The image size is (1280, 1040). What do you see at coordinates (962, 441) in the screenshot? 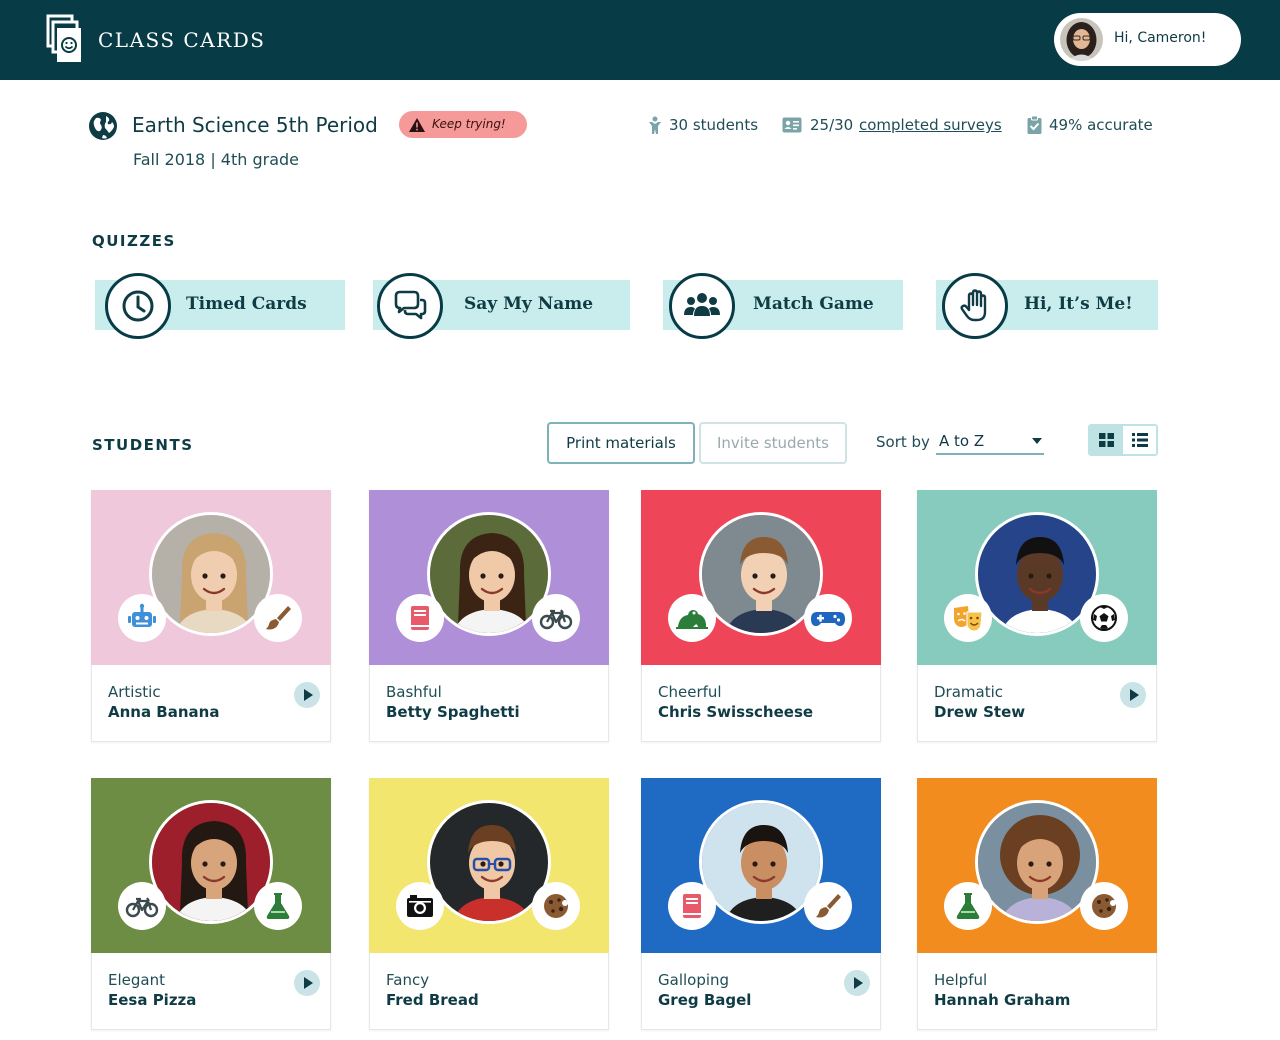
I see `sort-value: A to Z` at bounding box center [962, 441].